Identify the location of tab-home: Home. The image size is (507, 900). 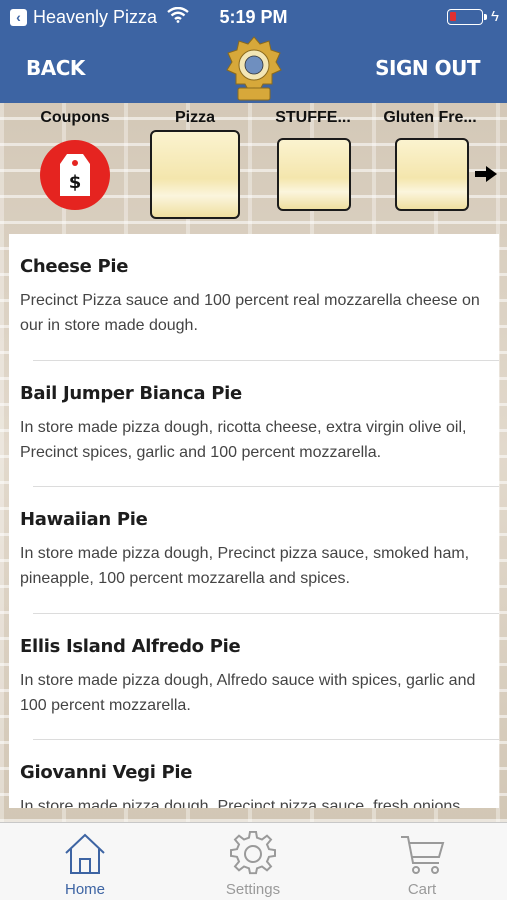
(85, 861).